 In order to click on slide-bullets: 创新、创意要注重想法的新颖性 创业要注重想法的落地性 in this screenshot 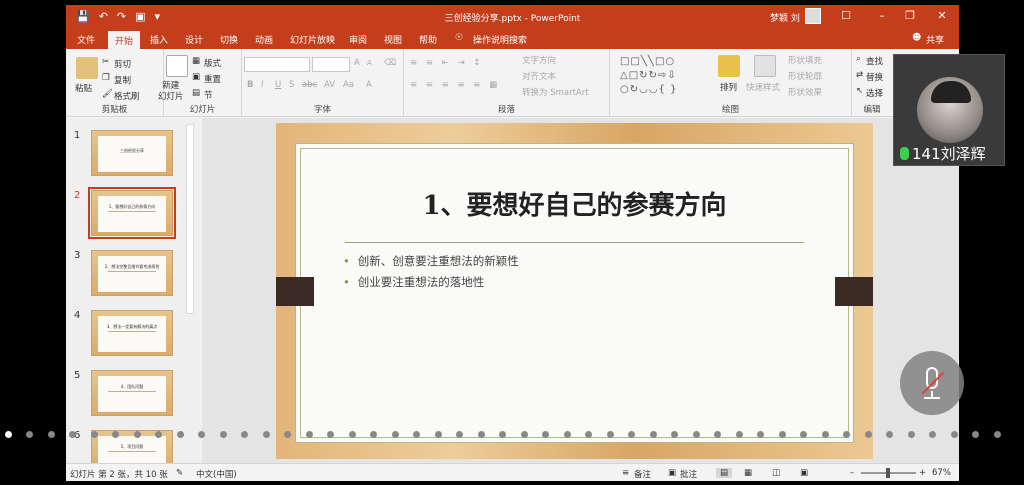, I will do `click(431, 274)`.